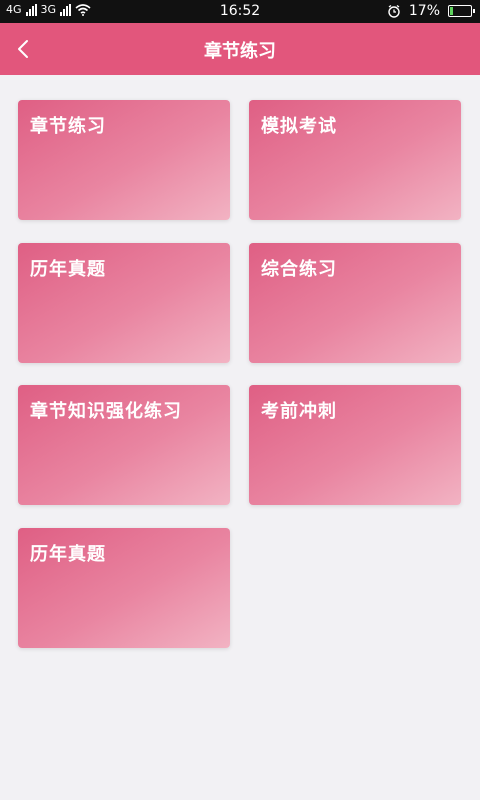 The image size is (480, 800). What do you see at coordinates (355, 303) in the screenshot?
I see `tile-comprehensive-practice: 综合练习` at bounding box center [355, 303].